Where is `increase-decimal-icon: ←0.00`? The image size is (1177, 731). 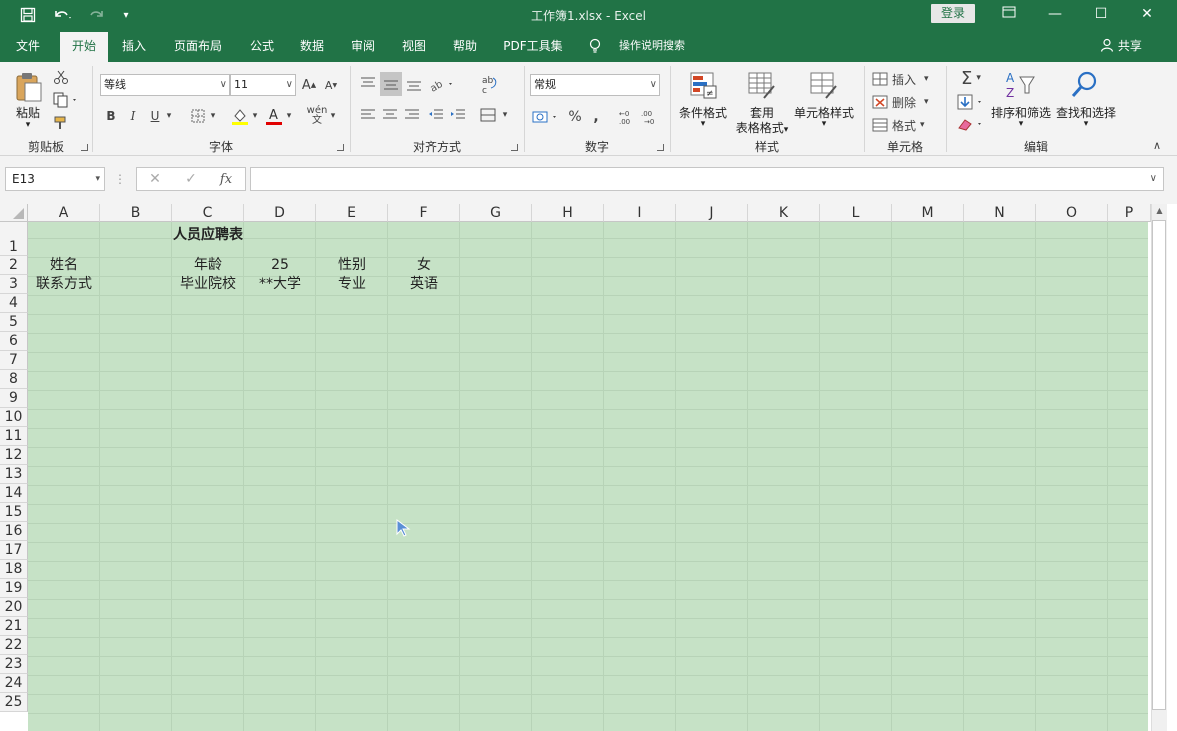 increase-decimal-icon: ←0.00 is located at coordinates (627, 117).